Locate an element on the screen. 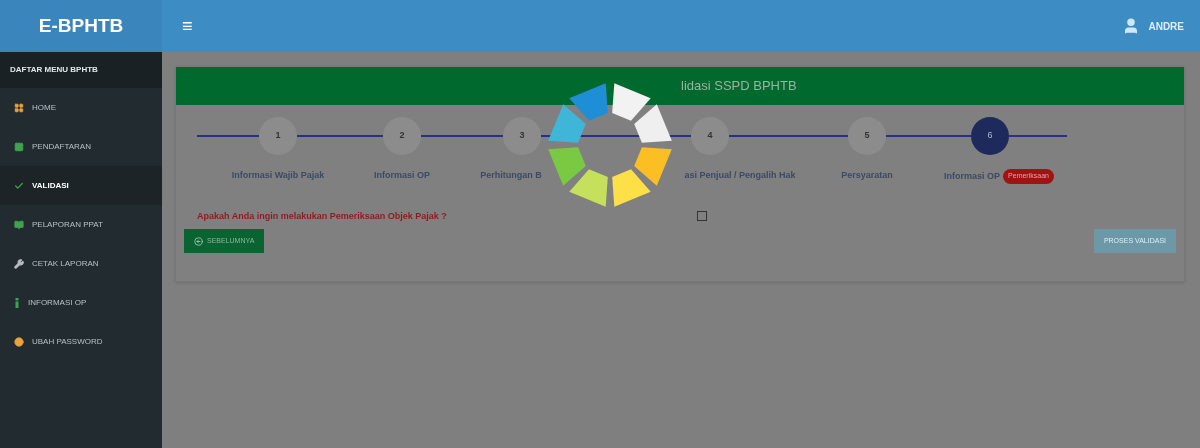 Image resolution: width=1200 pixels, height=448 pixels. step-label: Informasi Wajib Pajak is located at coordinates (278, 175).